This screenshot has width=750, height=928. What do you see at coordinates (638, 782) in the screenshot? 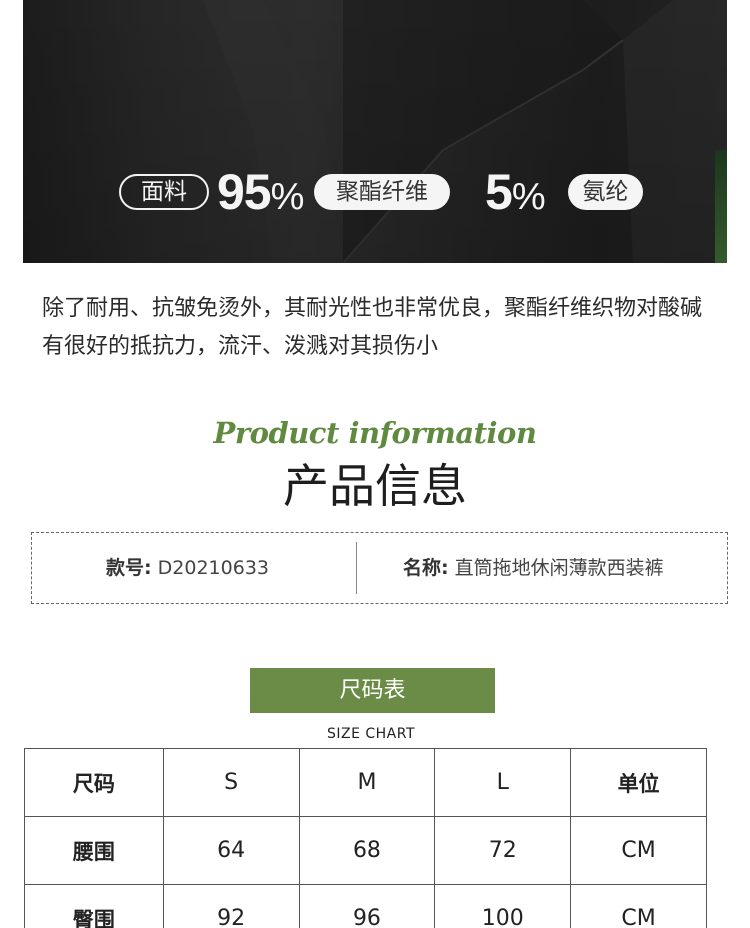
I see `table-header-cell: 单位` at bounding box center [638, 782].